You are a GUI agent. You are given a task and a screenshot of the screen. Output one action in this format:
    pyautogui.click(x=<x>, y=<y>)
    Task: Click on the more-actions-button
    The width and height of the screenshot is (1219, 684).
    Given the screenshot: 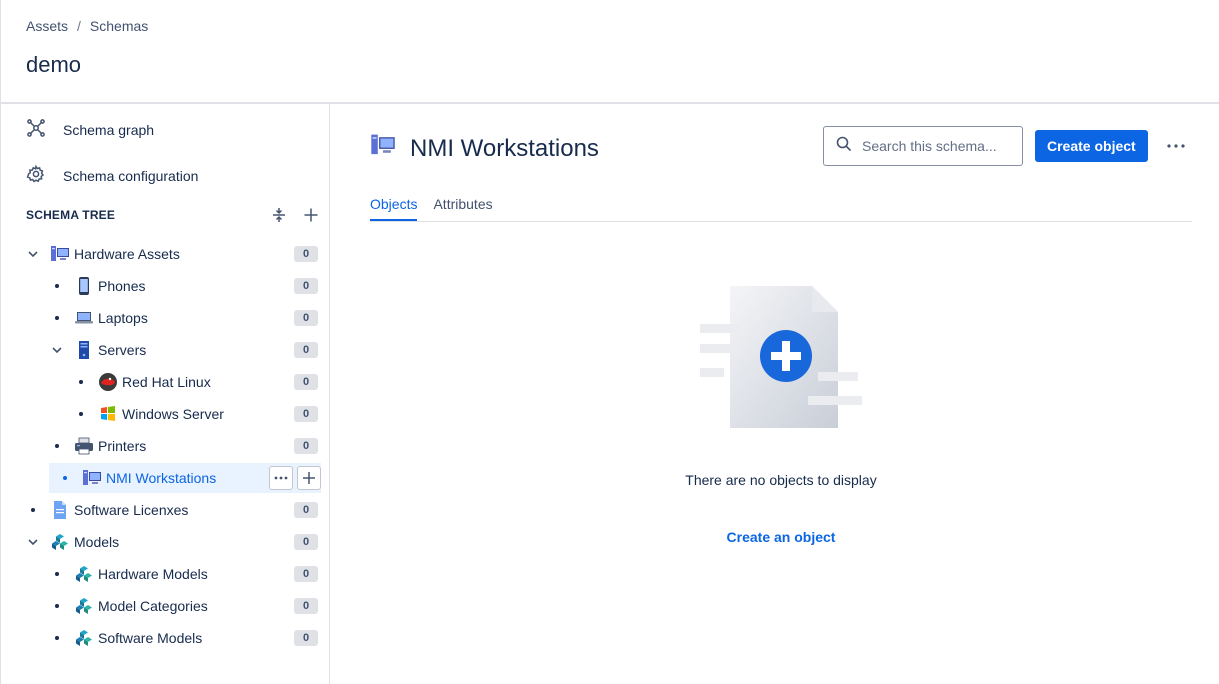 What is the action you would take?
    pyautogui.click(x=281, y=478)
    